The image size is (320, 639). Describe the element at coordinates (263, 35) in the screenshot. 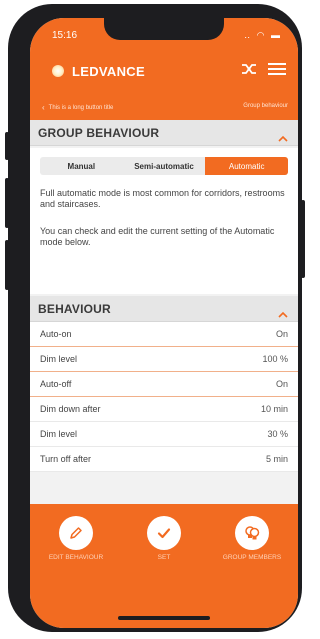

I see `status-icons: ‥ ◠ ▬` at that location.